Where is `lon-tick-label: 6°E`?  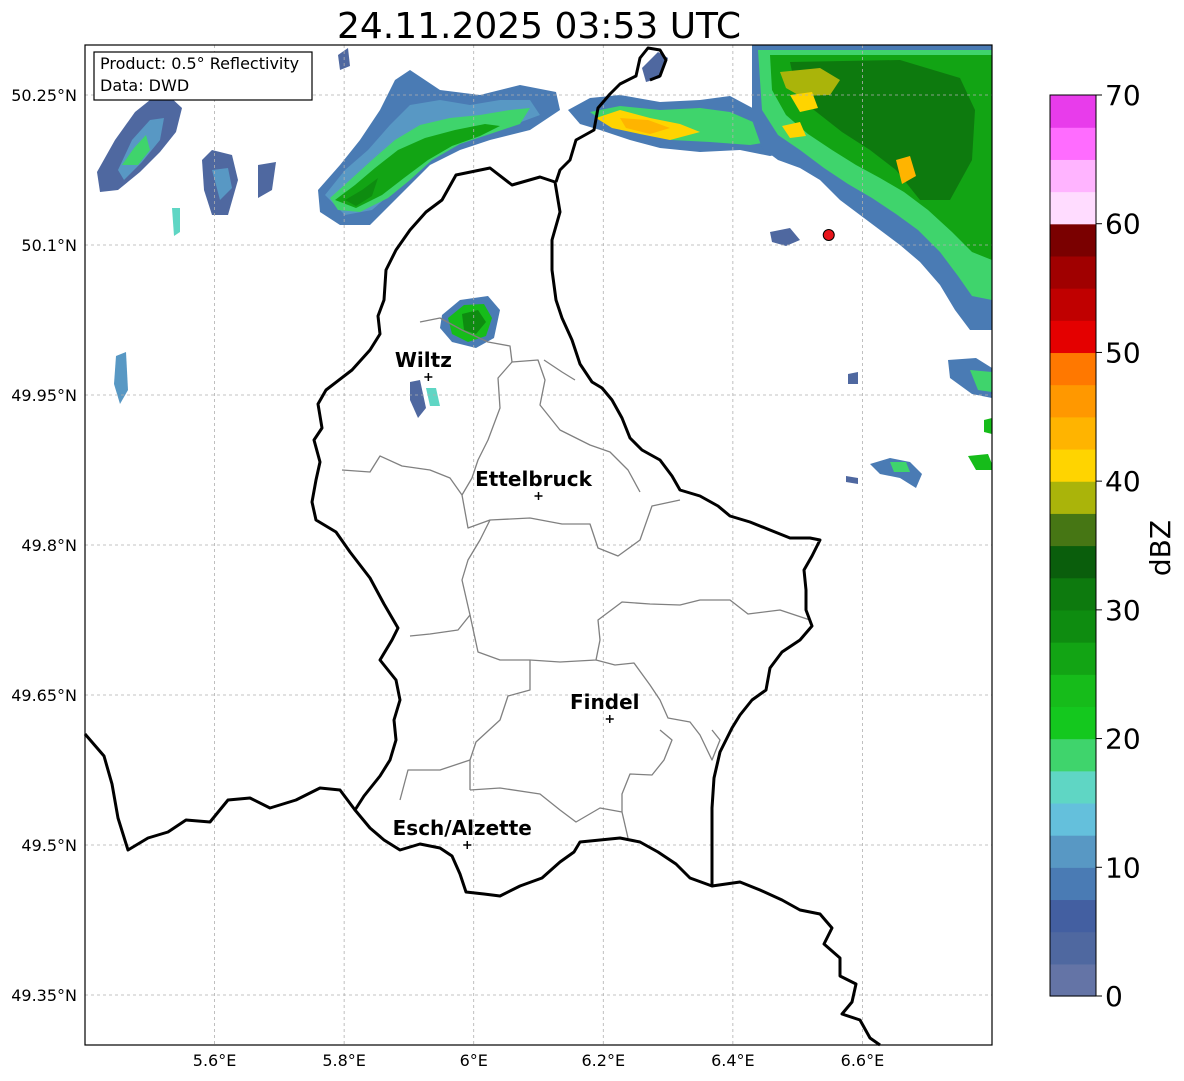 lon-tick-label: 6°E is located at coordinates (474, 1060).